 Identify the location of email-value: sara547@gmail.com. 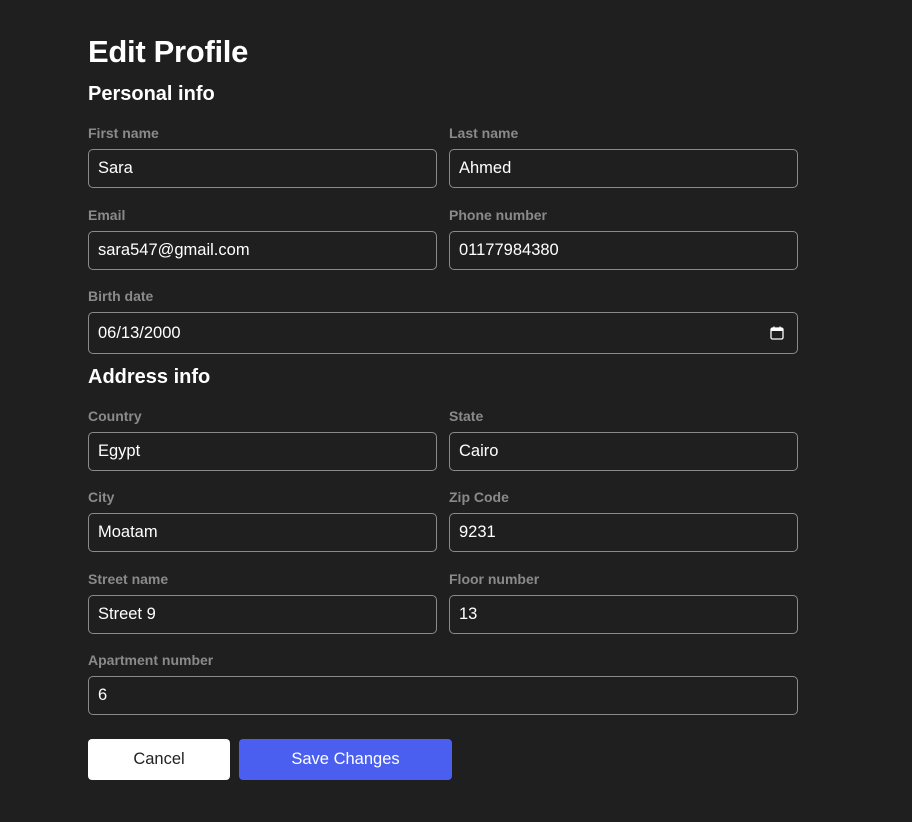
(174, 250).